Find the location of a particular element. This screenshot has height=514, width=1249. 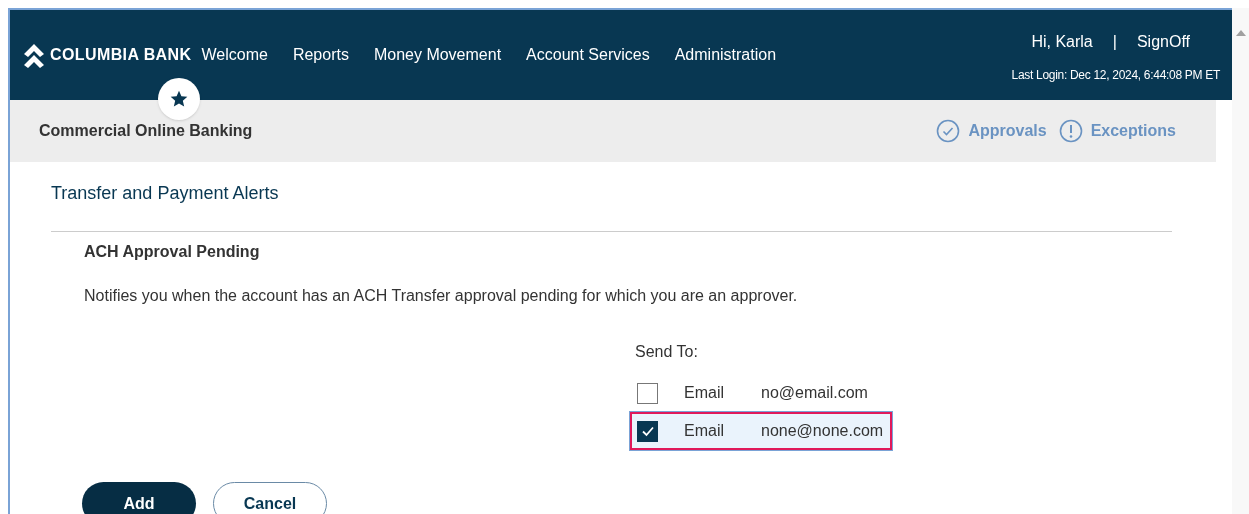

alert-description: Notifies you when the account has an ACH Transfer approval pending for which you are an approver. is located at coordinates (441, 296).